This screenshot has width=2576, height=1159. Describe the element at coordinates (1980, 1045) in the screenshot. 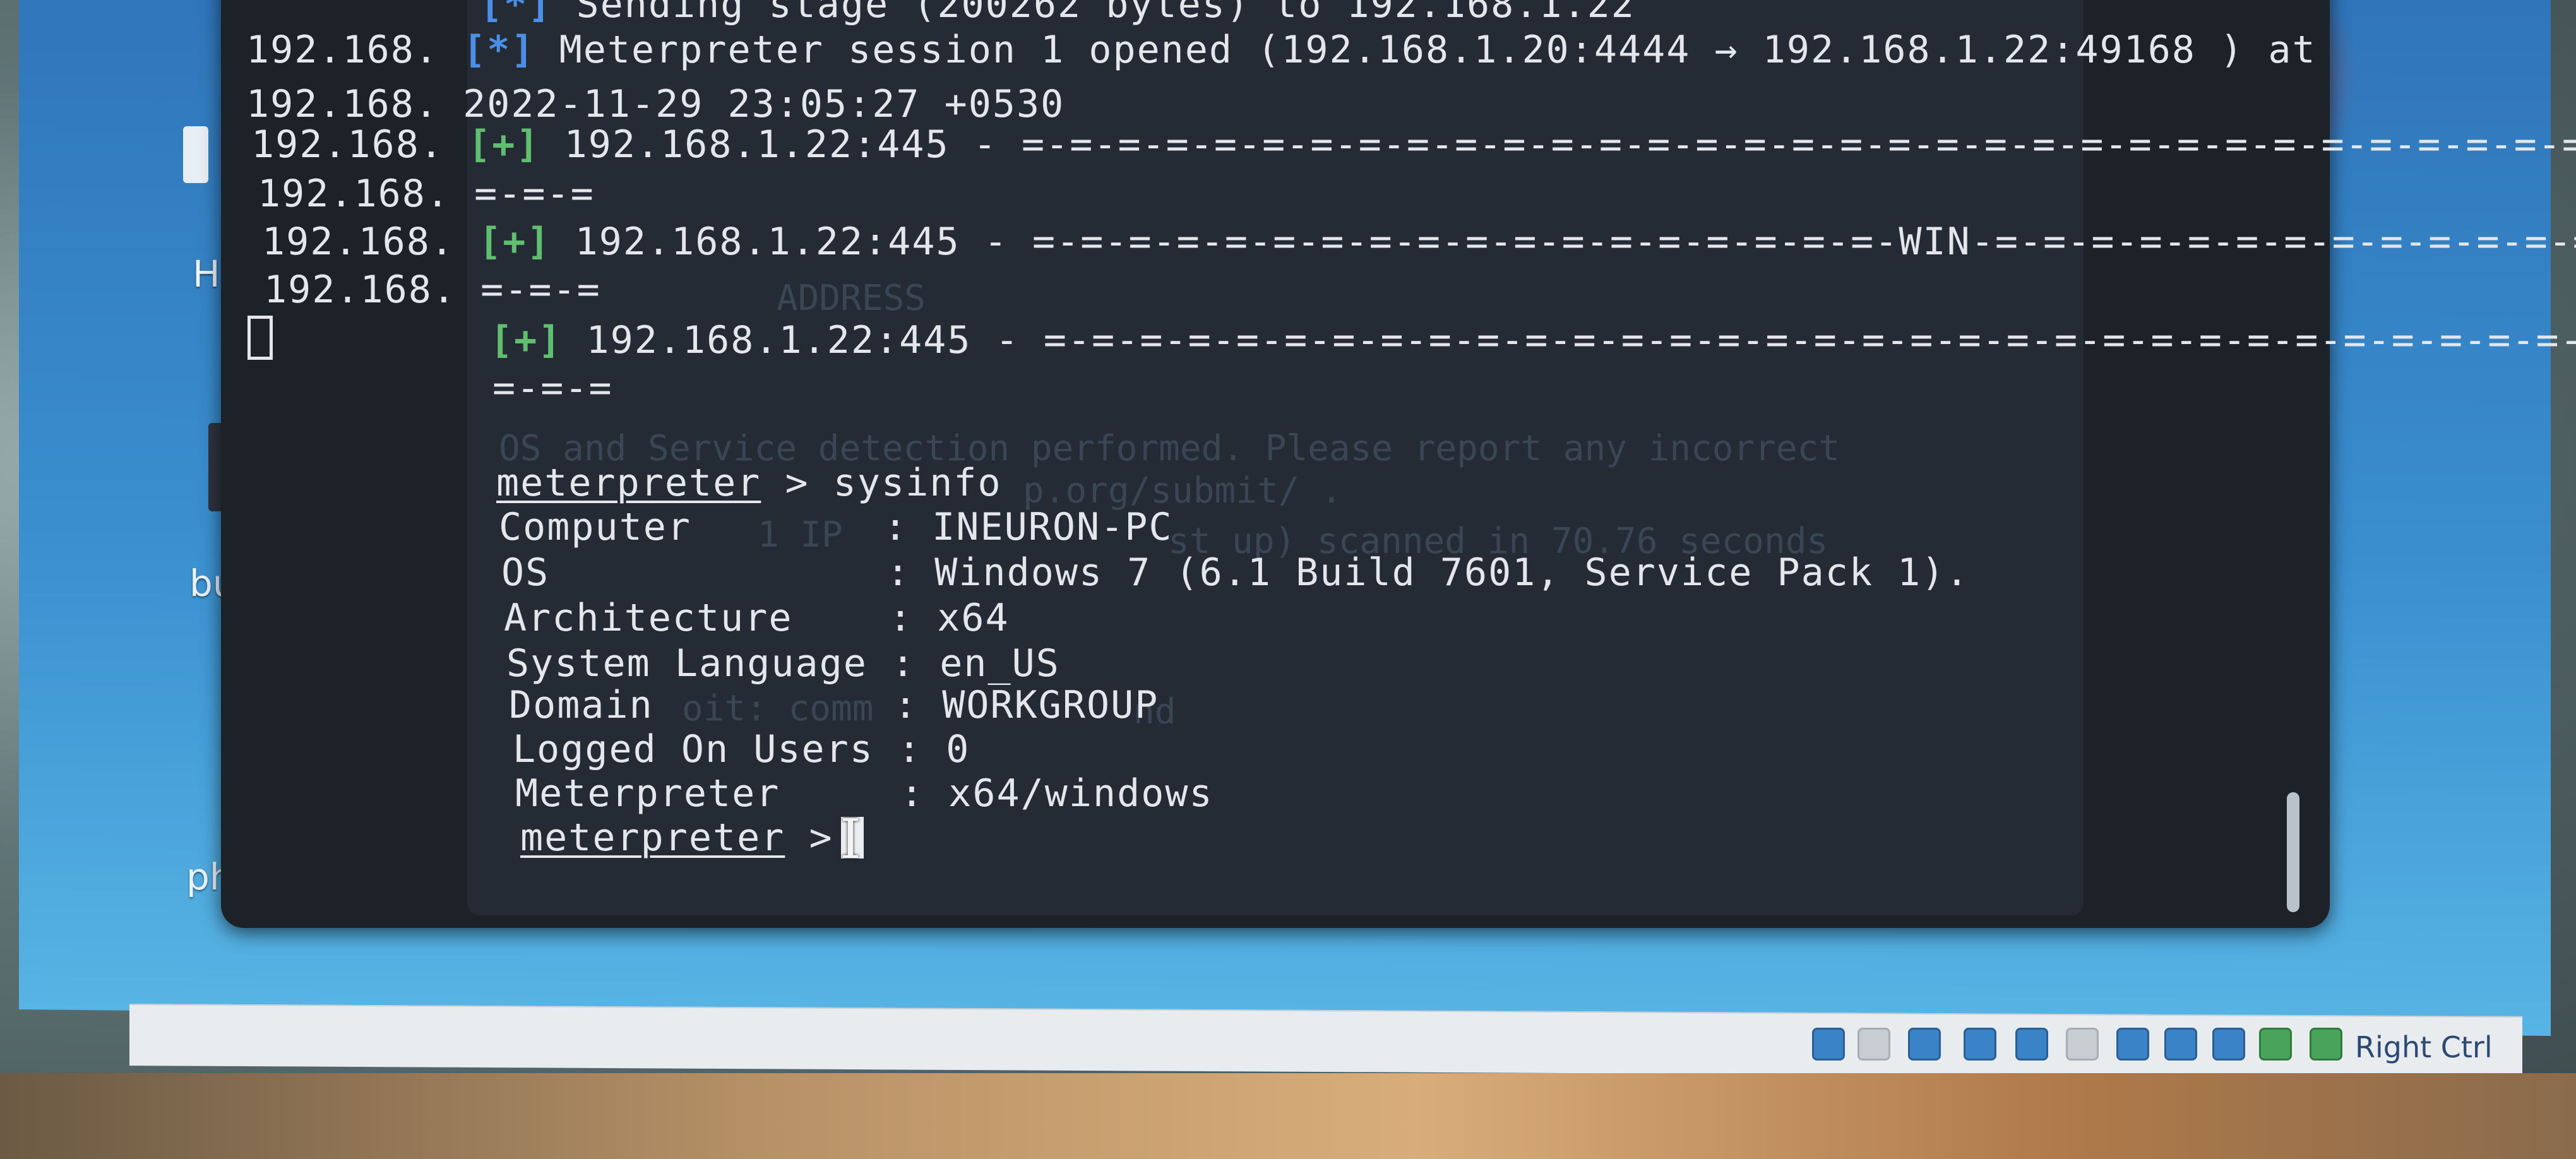

I see `network-icon` at that location.